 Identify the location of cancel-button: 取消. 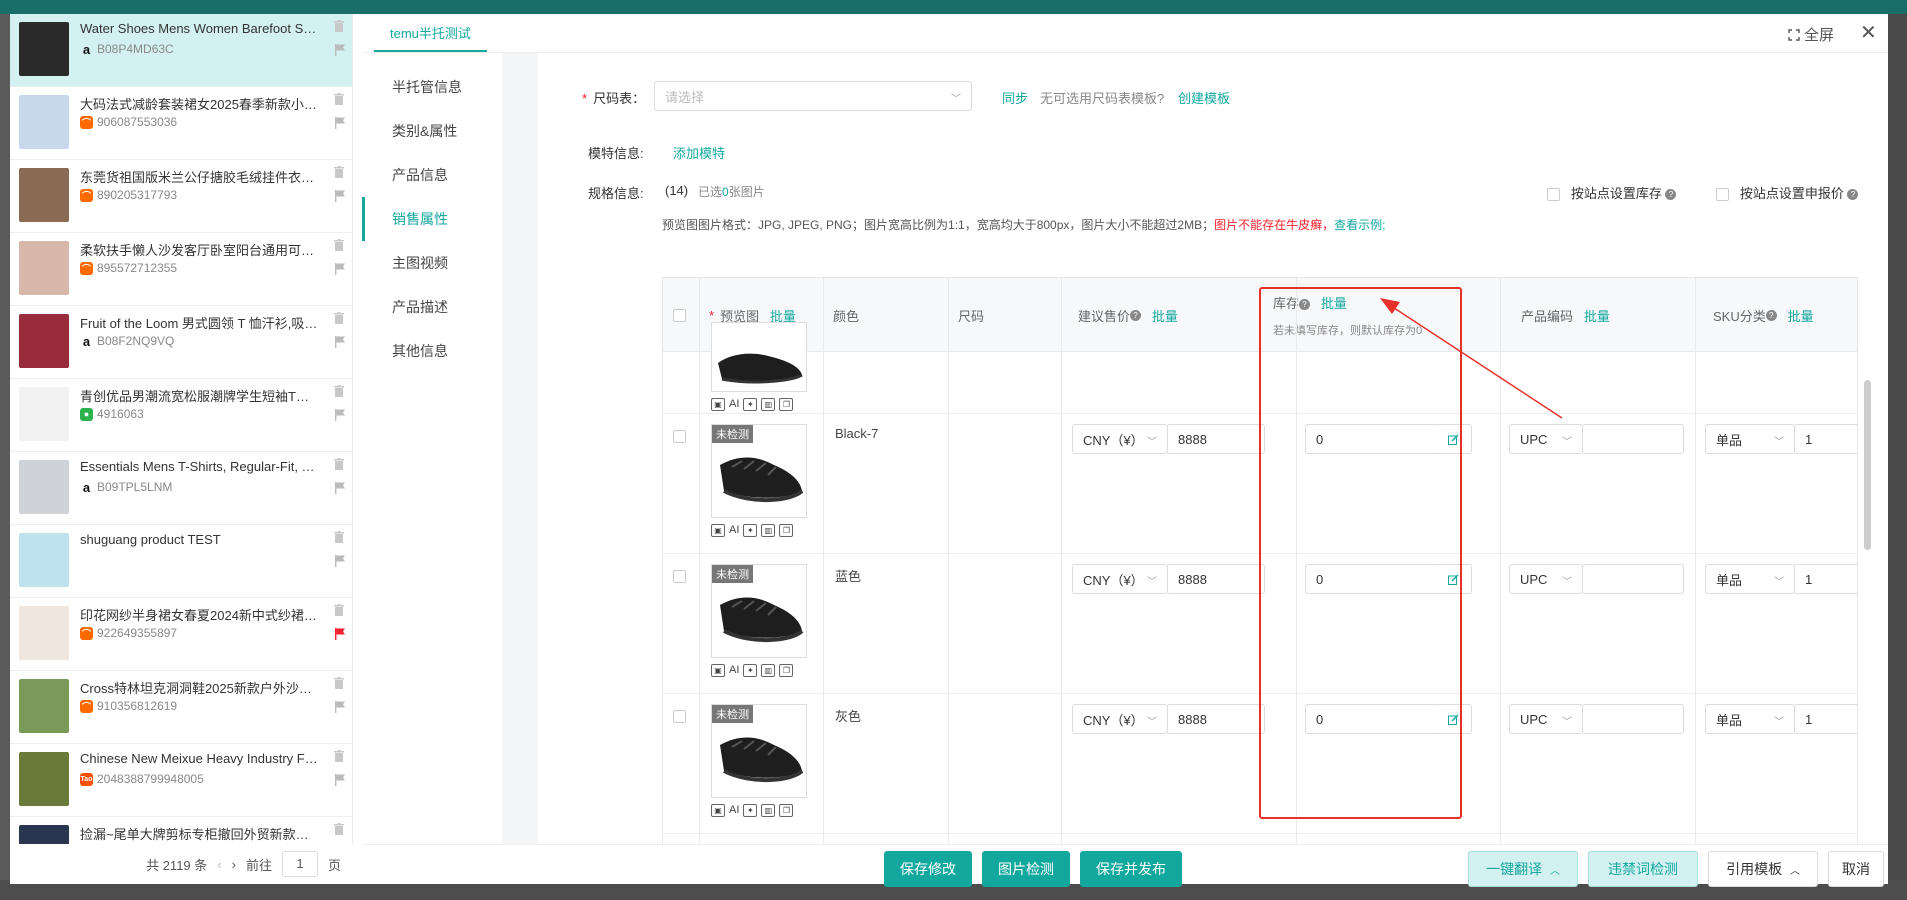
(1856, 869).